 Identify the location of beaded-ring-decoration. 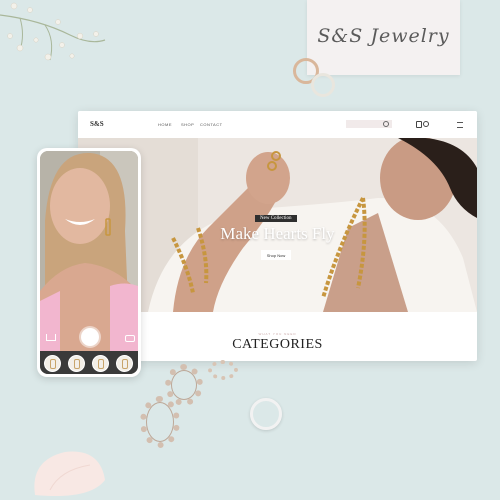
(223, 370).